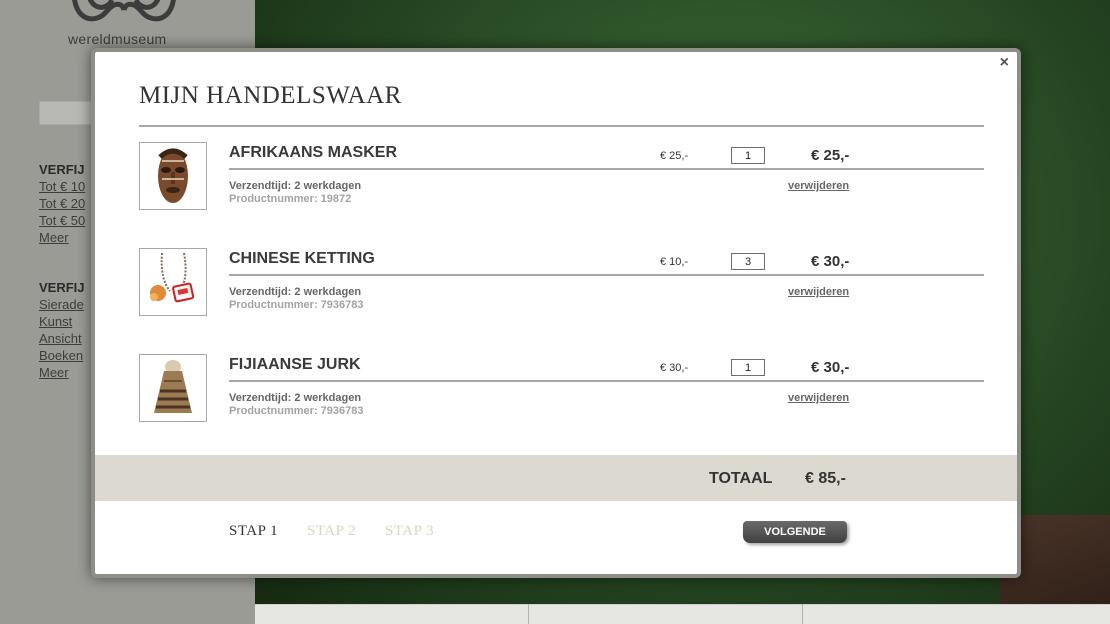 The height and width of the screenshot is (624, 1110). Describe the element at coordinates (62, 186) in the screenshot. I see `filter-link: Tot € 10` at that location.